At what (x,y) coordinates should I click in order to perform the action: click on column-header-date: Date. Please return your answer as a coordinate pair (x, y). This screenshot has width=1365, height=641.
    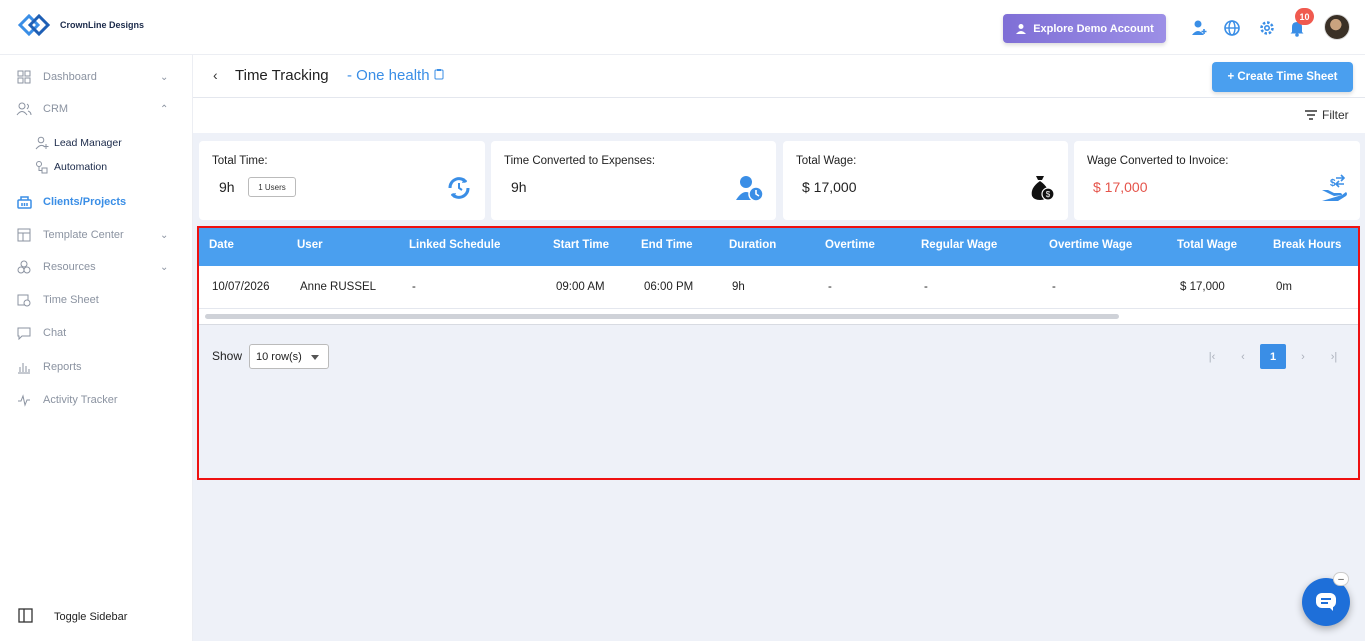
    Looking at the image, I should click on (221, 245).